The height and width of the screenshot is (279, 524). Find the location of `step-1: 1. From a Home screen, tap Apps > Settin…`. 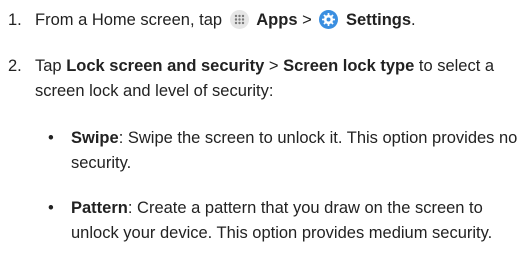

step-1: 1. From a Home screen, tap Apps > Settin… is located at coordinates (264, 20).